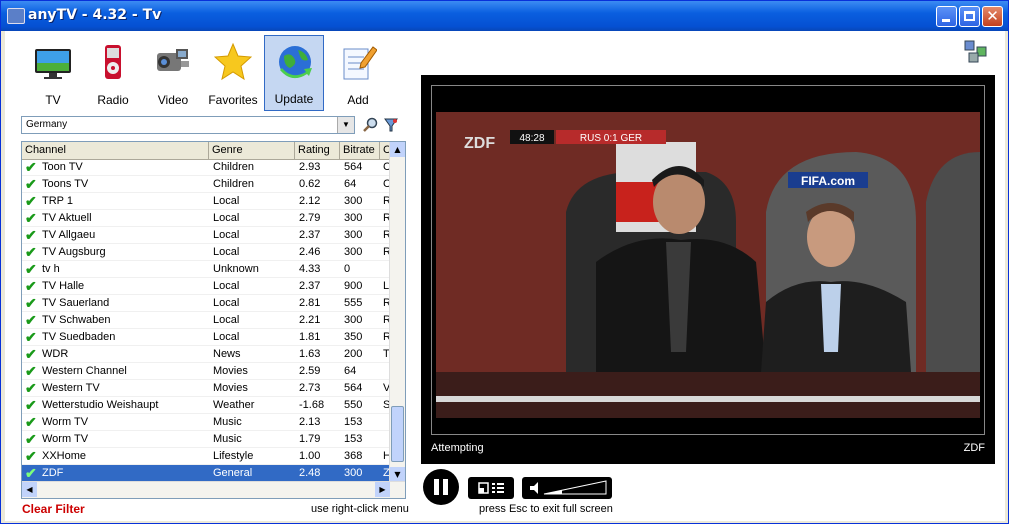 The width and height of the screenshot is (1009, 524). What do you see at coordinates (236, 269) in the screenshot?
I see `channel-genre: Unknown` at bounding box center [236, 269].